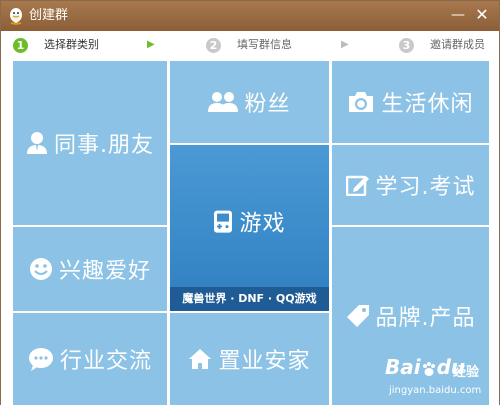 The width and height of the screenshot is (500, 406). I want to click on step-select-category: 1 选择群类别, so click(56, 45).